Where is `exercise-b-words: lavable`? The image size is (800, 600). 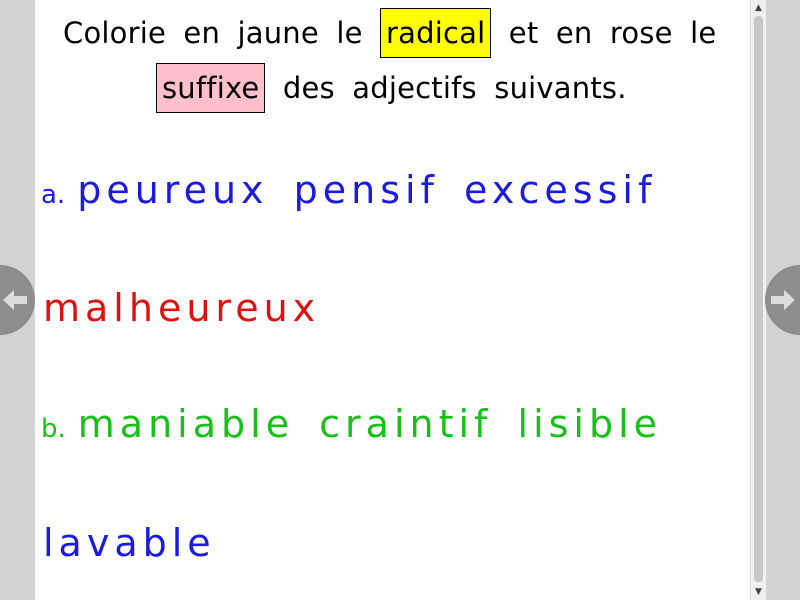 exercise-b-words: lavable is located at coordinates (129, 543).